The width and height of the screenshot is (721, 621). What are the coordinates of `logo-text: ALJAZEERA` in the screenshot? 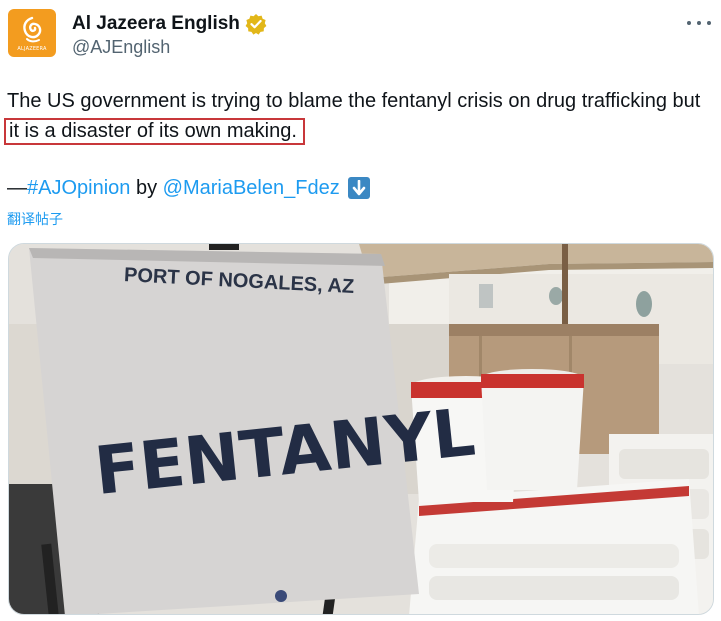 It's located at (32, 48).